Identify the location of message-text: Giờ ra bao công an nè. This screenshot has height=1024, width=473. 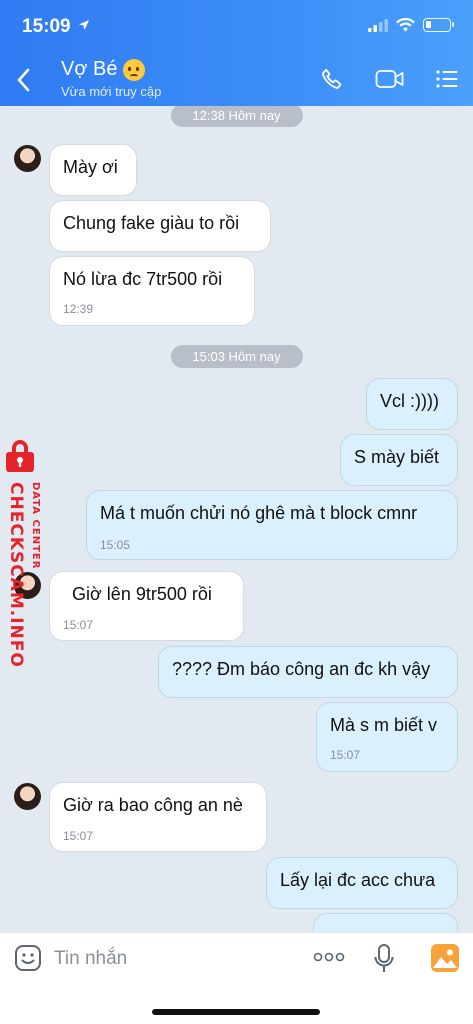
(153, 805).